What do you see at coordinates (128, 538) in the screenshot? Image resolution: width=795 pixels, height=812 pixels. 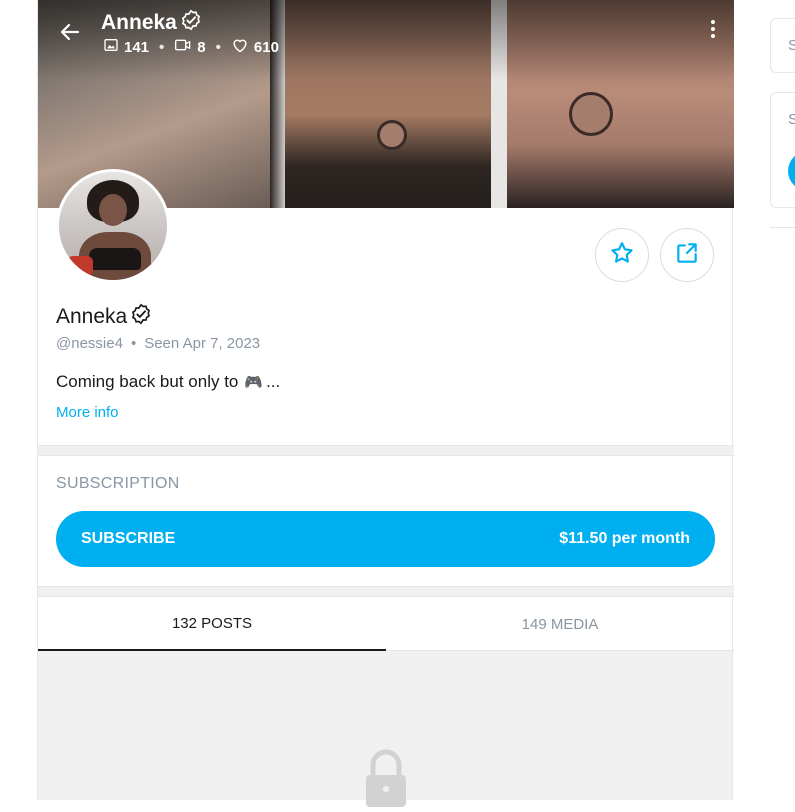 I see `subscribe-label: SUBSCRIBE` at bounding box center [128, 538].